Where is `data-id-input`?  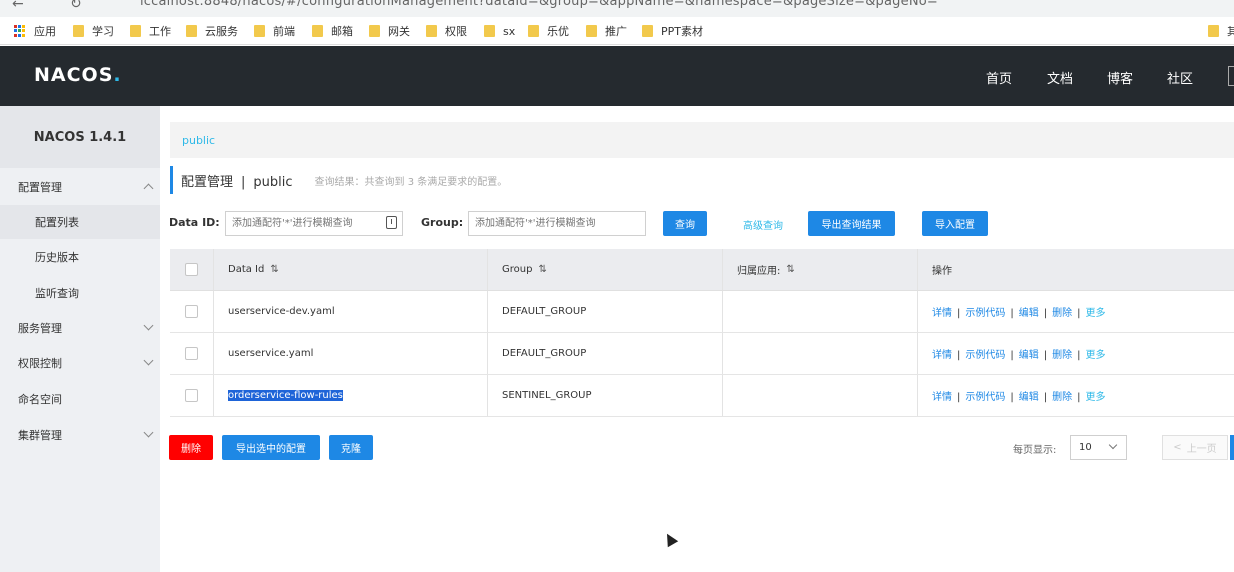
data-id-input is located at coordinates (314, 223).